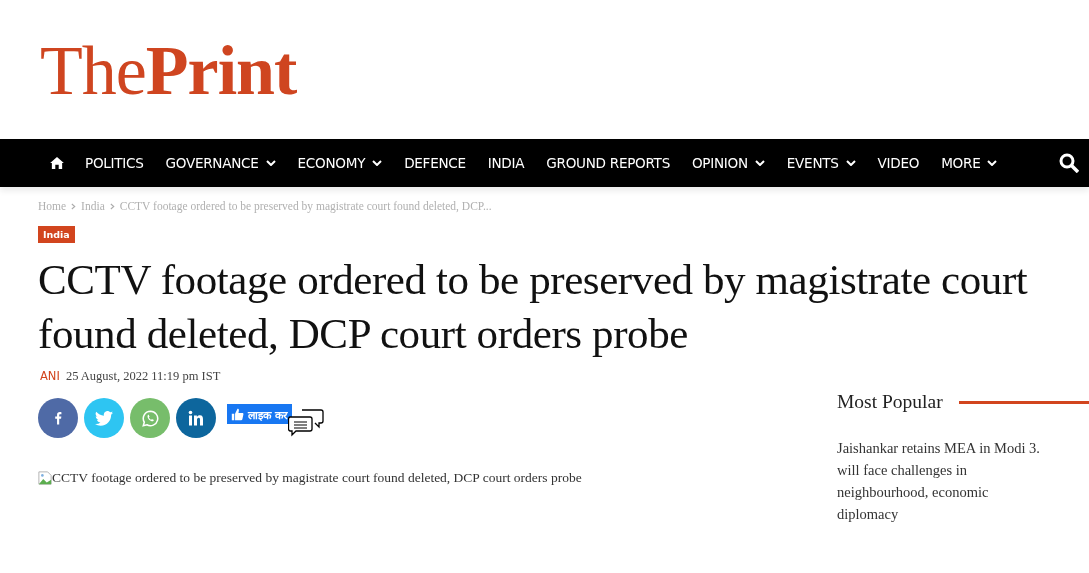  I want to click on nav-link: GROUND REPORTS, so click(608, 163).